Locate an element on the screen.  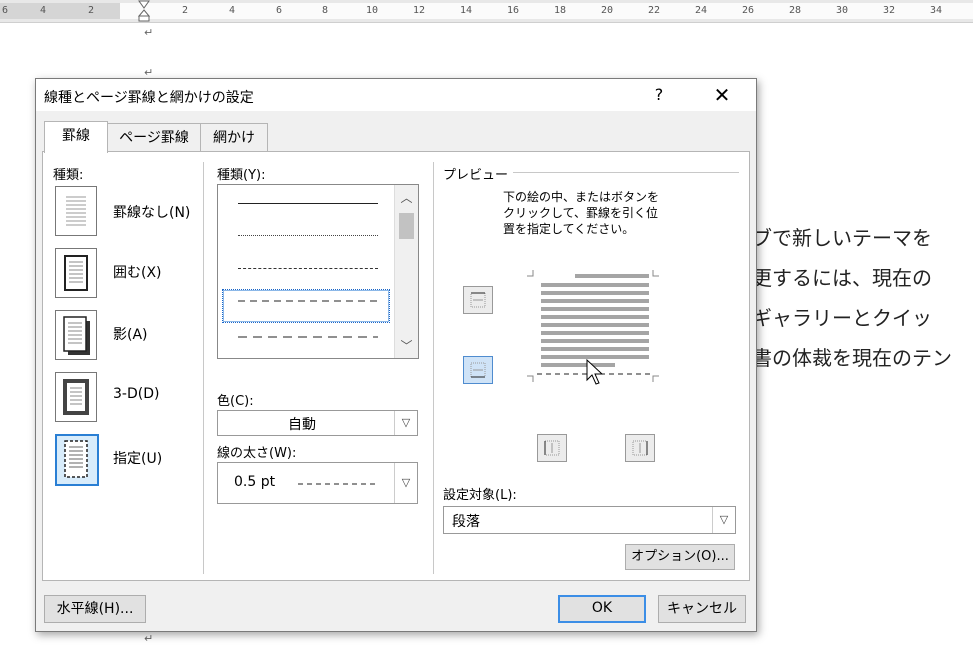
preview-instruction: 下の絵の中、またはボタンを is located at coordinates (581, 197).